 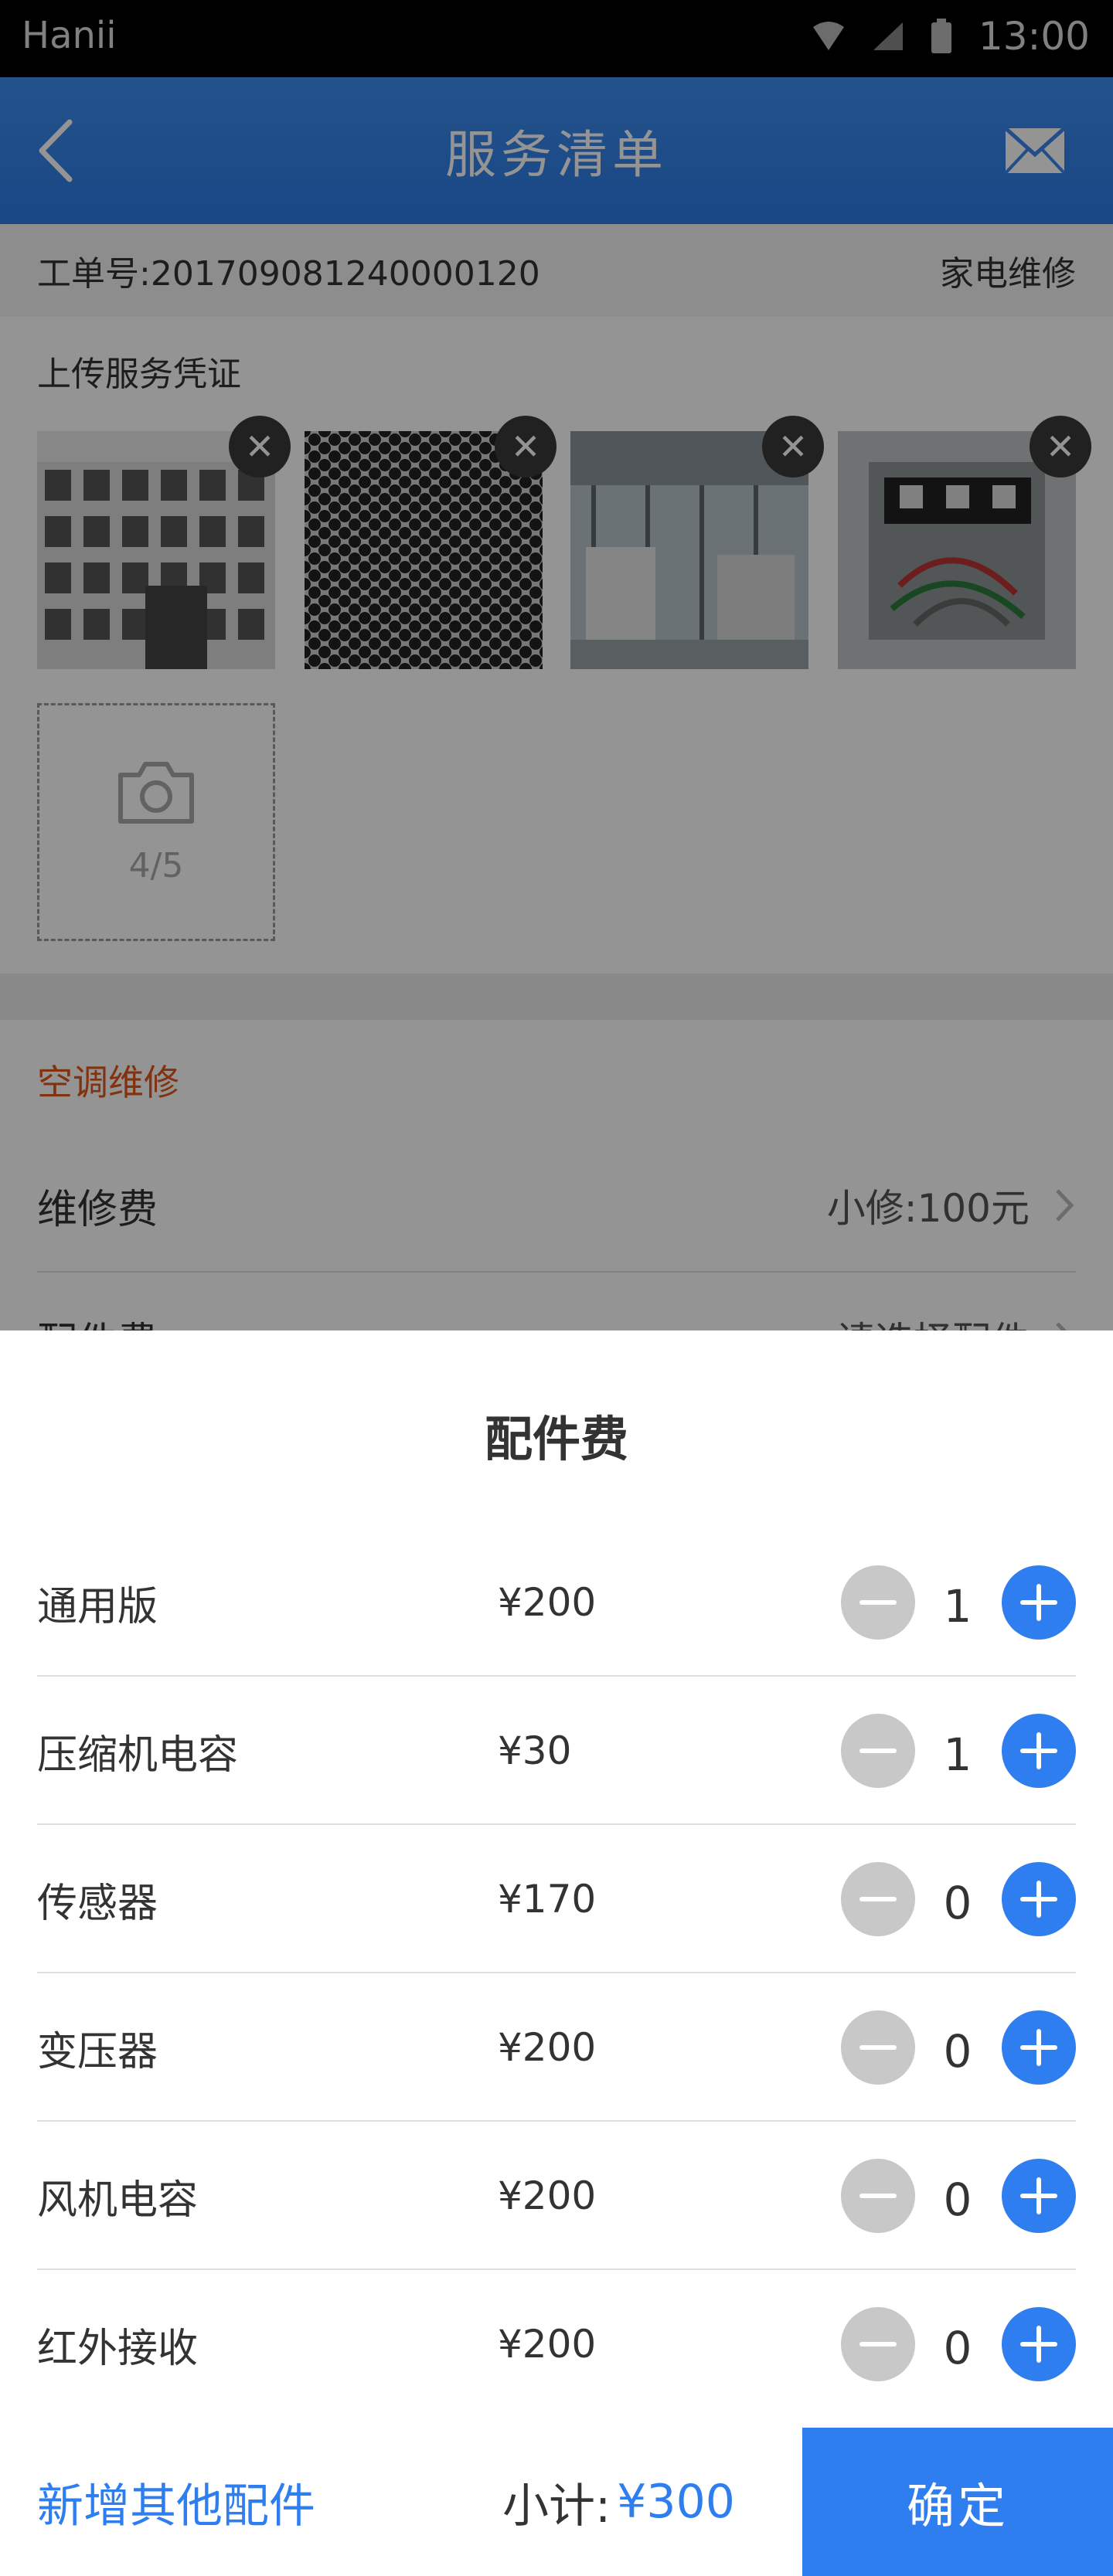 I want to click on part-row: 通用版 ¥200 1, so click(x=556, y=1602).